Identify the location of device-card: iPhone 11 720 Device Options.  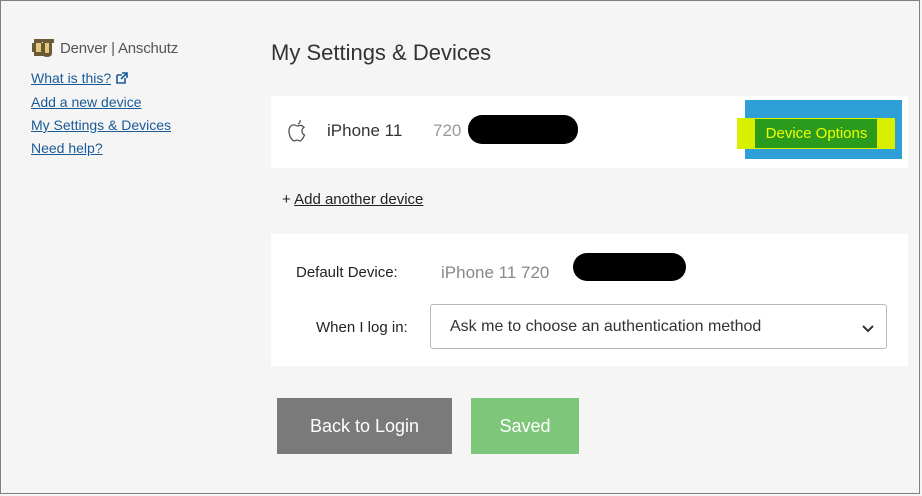
(589, 132).